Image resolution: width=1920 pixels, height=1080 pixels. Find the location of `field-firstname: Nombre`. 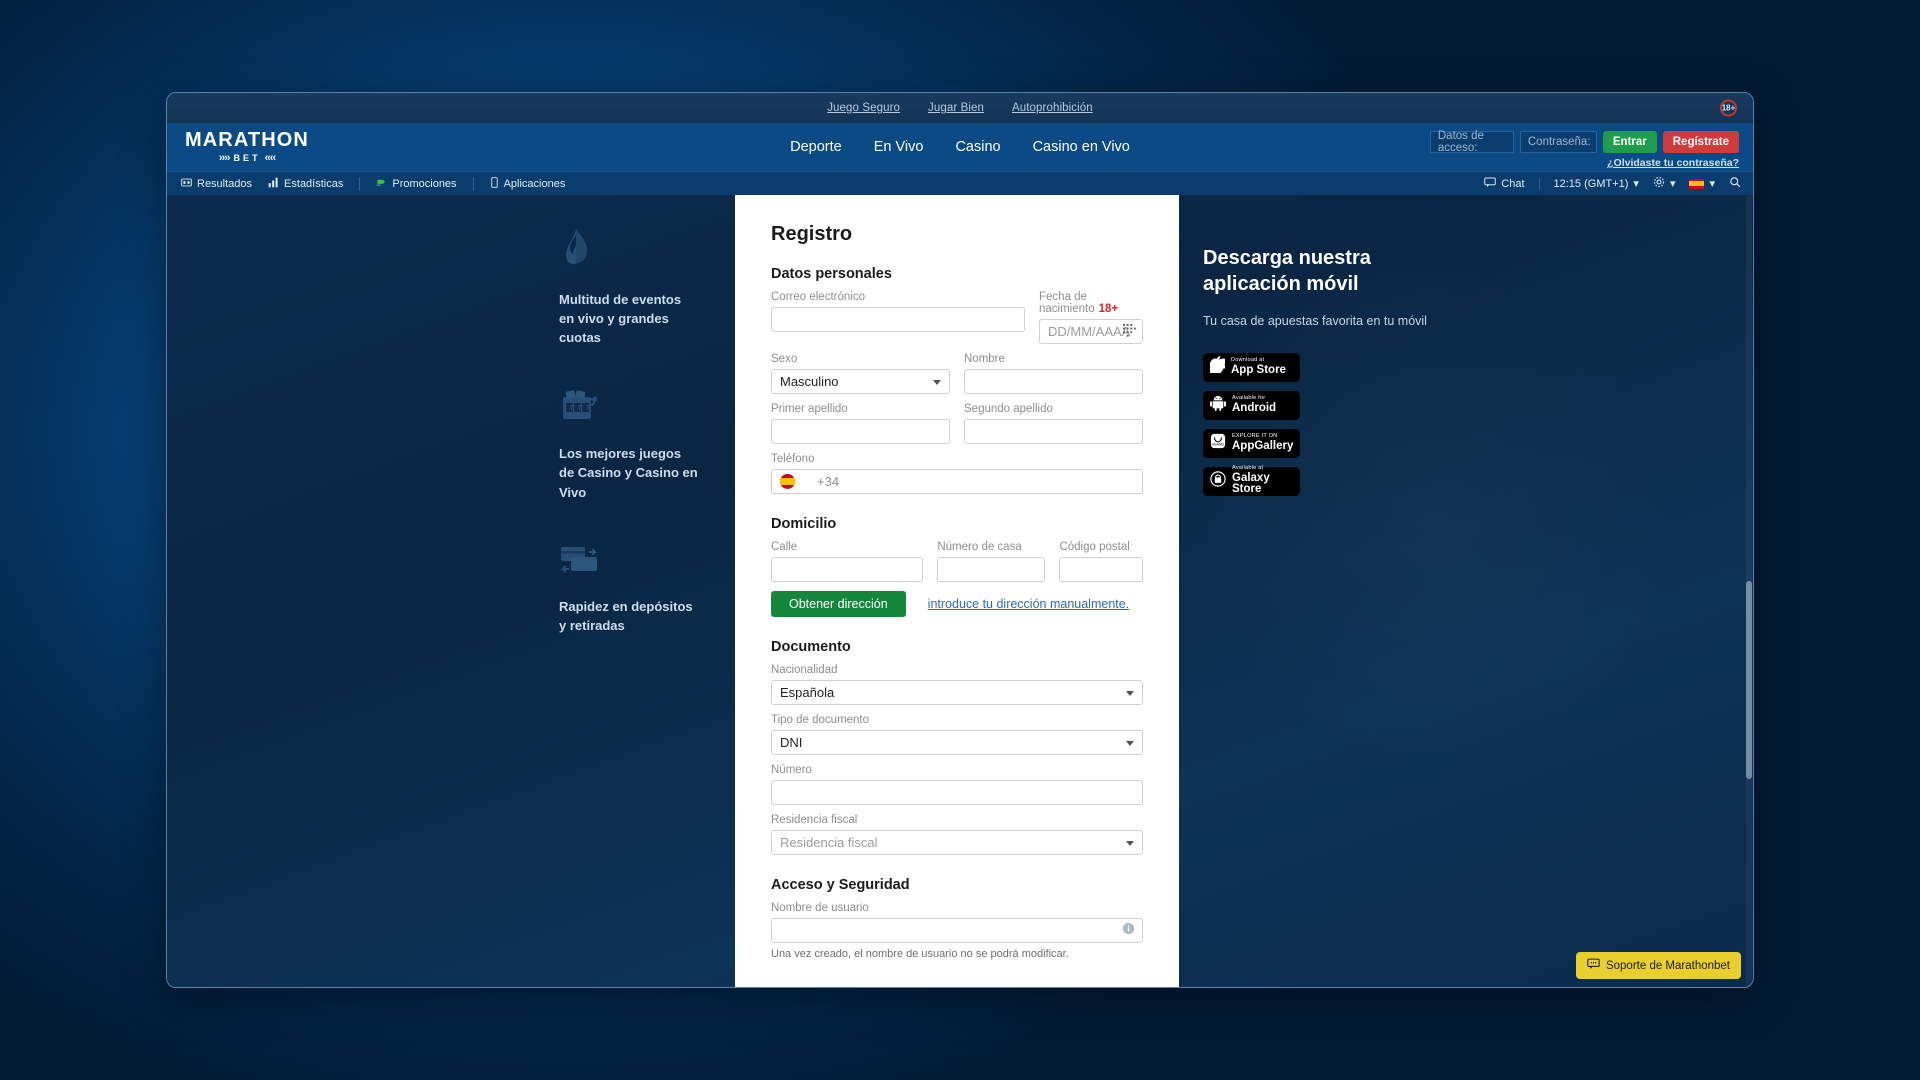

field-firstname: Nombre is located at coordinates (1053, 373).